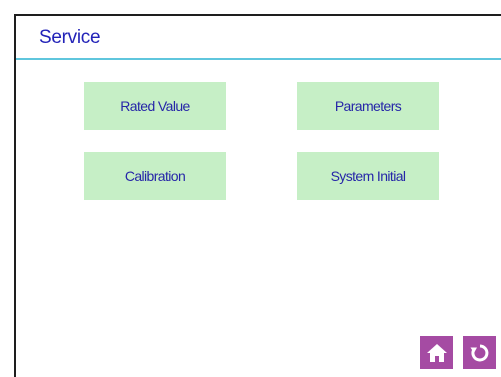 This screenshot has height=377, width=501. I want to click on refresh-button, so click(479, 352).